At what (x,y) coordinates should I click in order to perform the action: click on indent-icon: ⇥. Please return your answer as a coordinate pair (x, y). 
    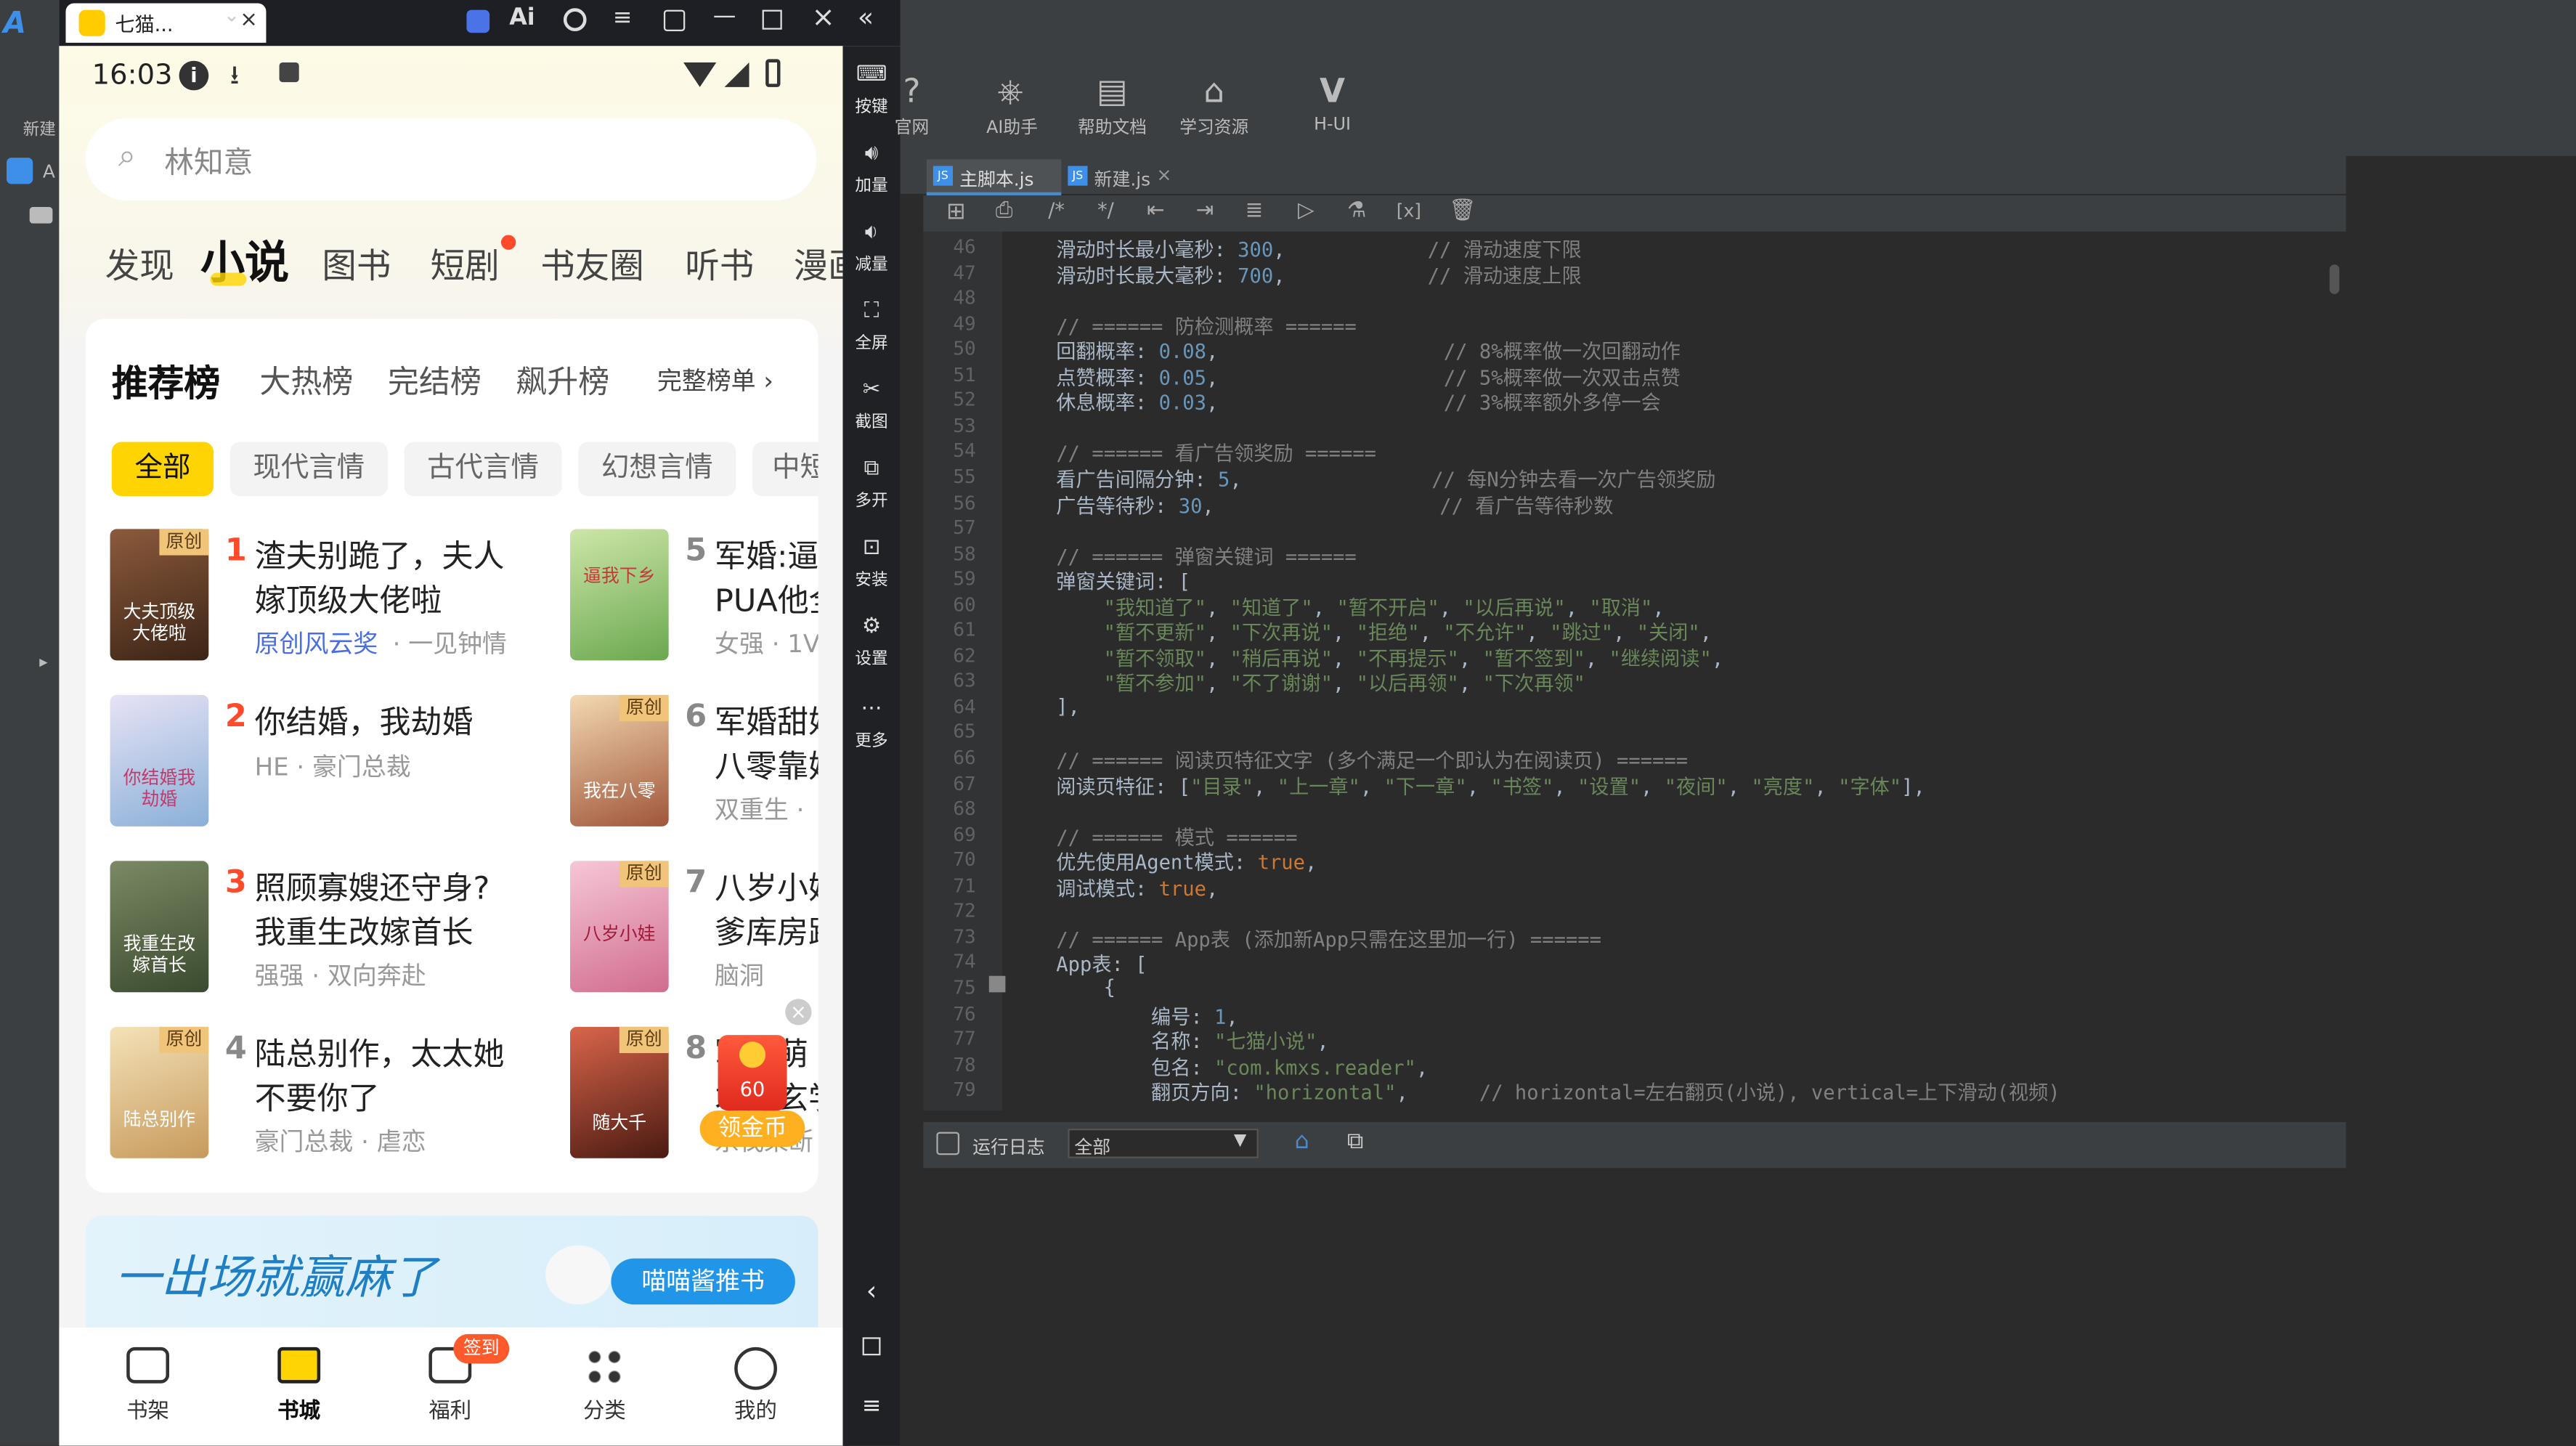
    Looking at the image, I should click on (1205, 211).